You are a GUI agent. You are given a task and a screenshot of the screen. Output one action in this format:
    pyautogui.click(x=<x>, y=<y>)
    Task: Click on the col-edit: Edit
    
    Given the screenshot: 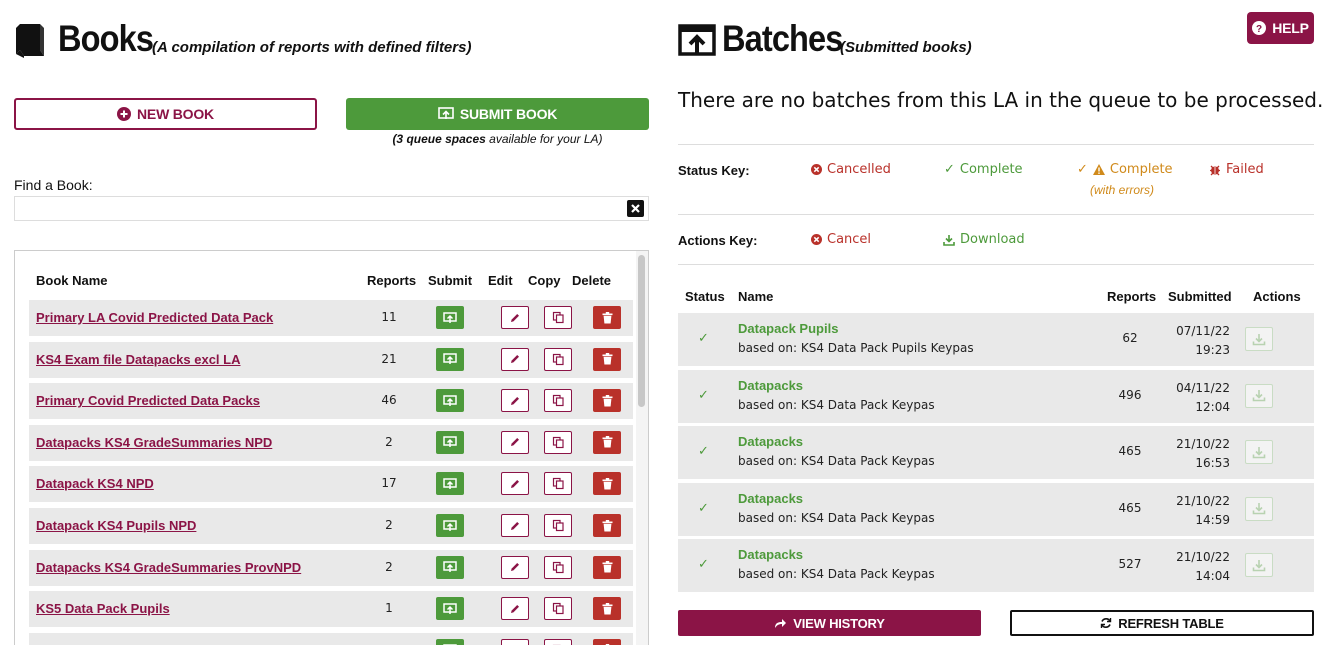 What is the action you would take?
    pyautogui.click(x=500, y=280)
    